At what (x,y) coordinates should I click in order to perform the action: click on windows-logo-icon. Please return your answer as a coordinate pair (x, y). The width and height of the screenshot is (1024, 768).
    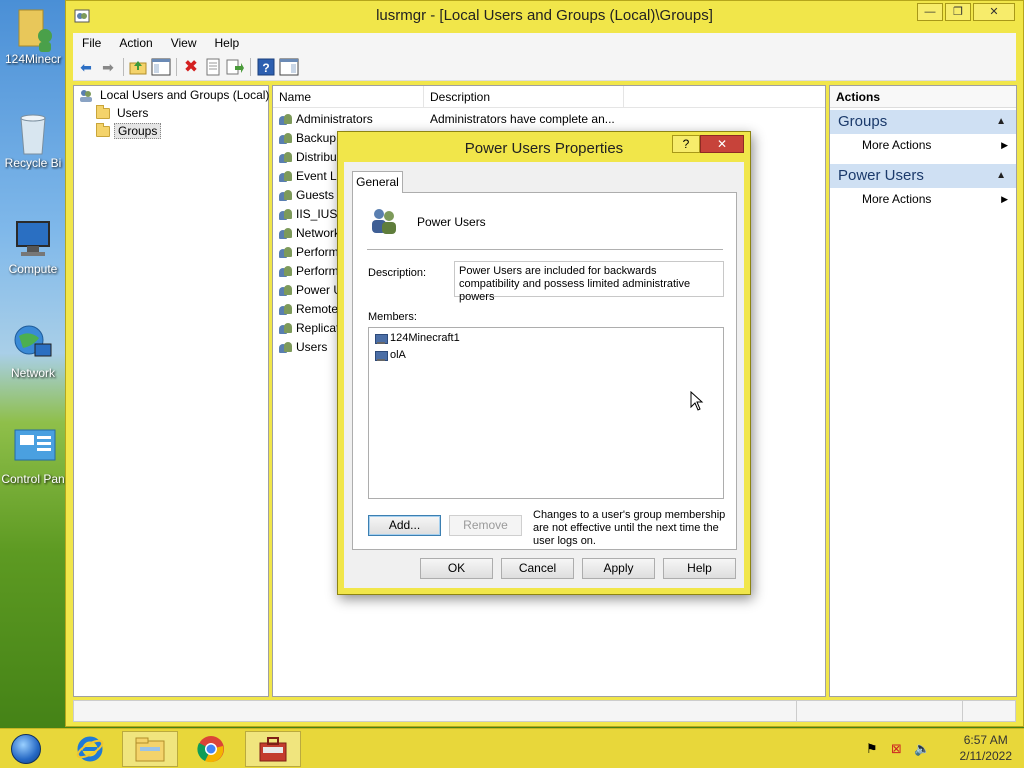
    Looking at the image, I should click on (26, 749).